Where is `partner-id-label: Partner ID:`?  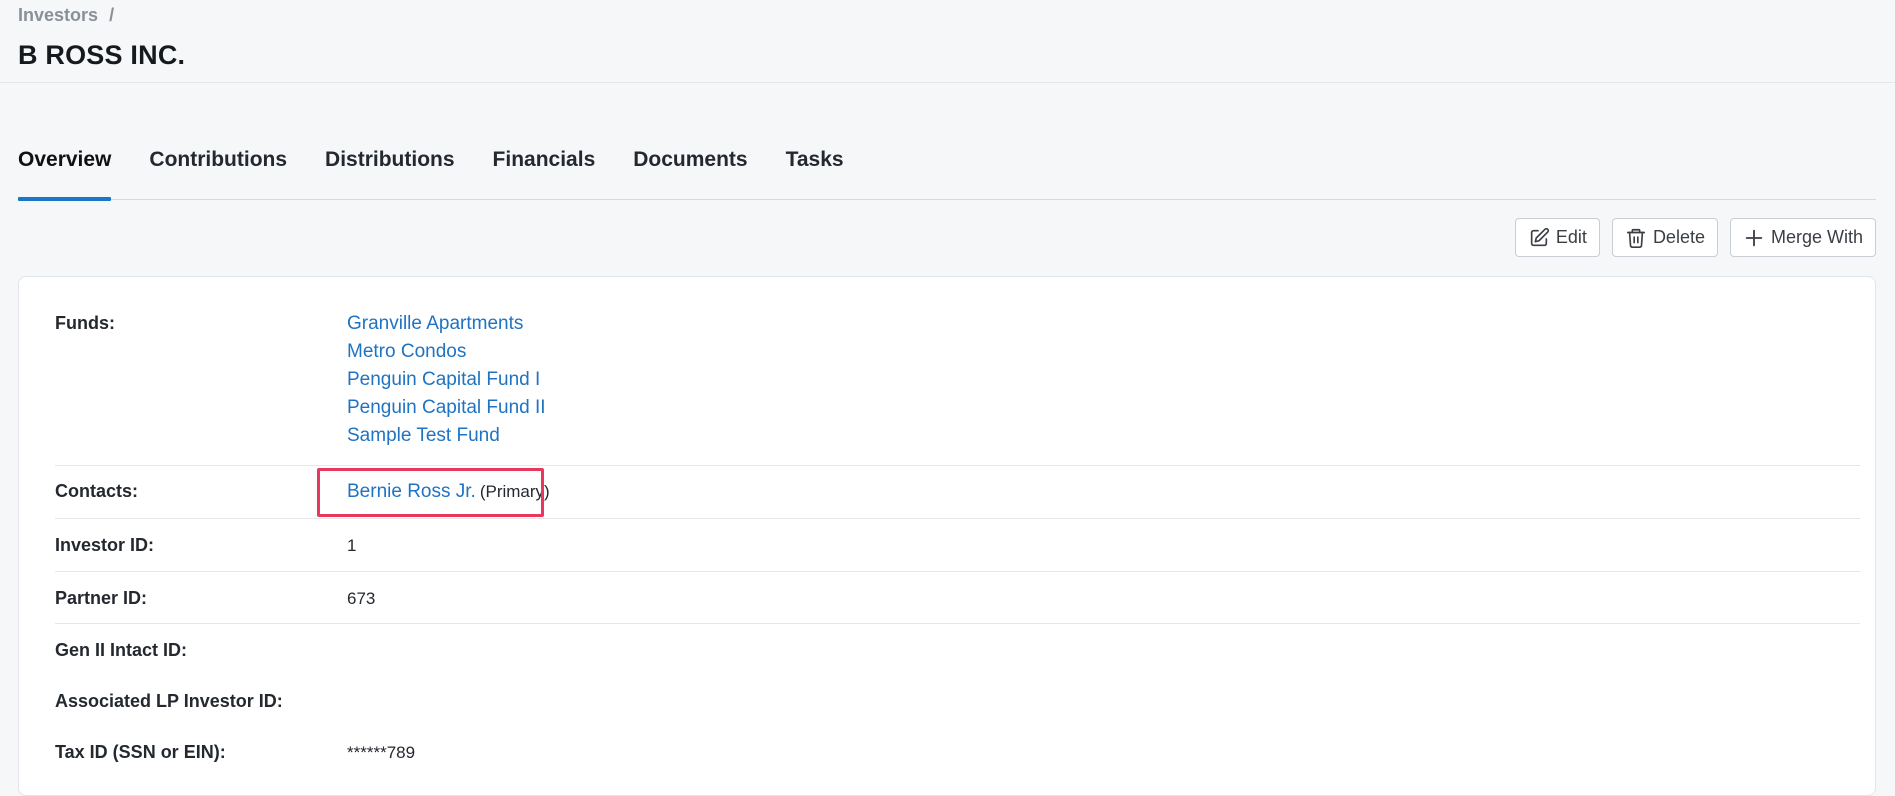
partner-id-label: Partner ID: is located at coordinates (101, 598).